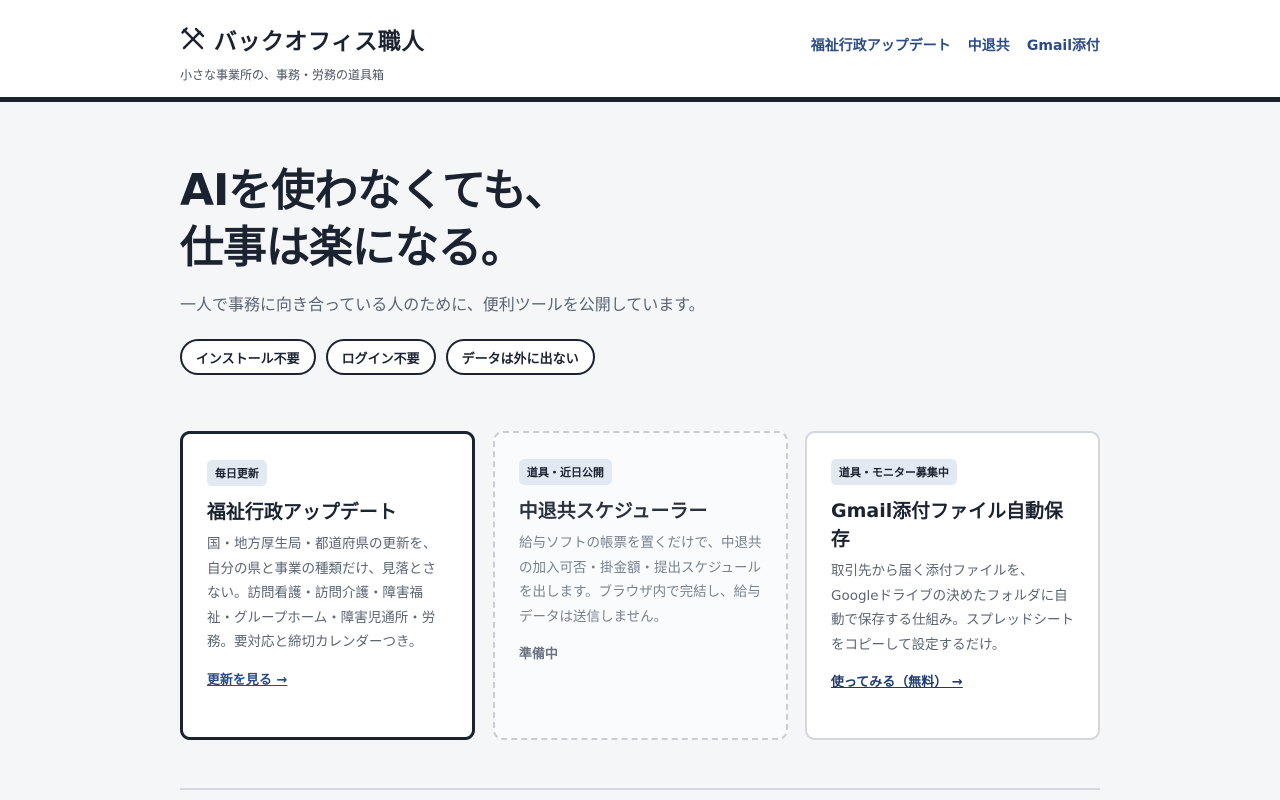 This screenshot has width=1280, height=800. I want to click on hero-subtitle: 一人で事務に向き合っている人のために、便利ツールを公開しています。, so click(442, 304).